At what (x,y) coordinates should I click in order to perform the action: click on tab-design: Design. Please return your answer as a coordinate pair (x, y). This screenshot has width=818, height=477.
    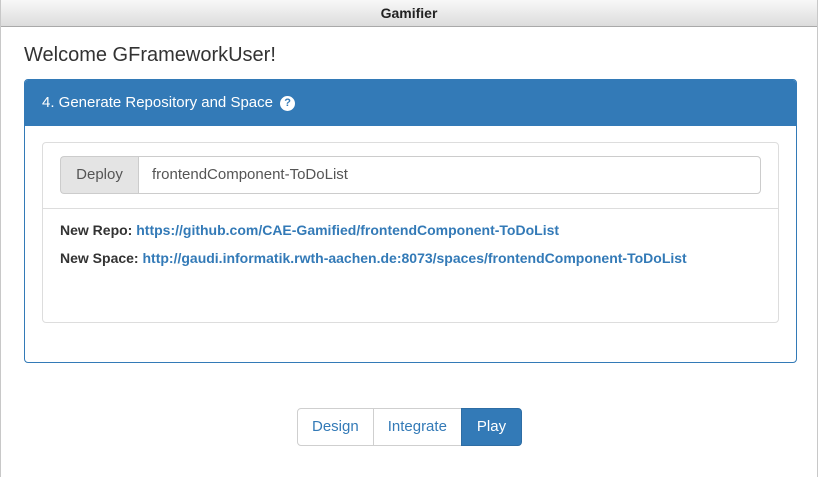
    Looking at the image, I should click on (335, 427).